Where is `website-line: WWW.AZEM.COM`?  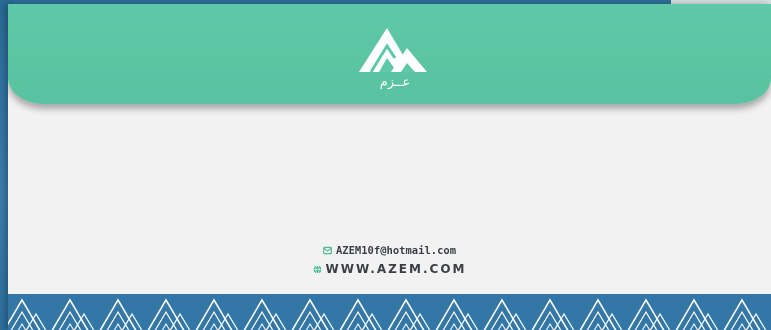 website-line: WWW.AZEM.COM is located at coordinates (389, 269).